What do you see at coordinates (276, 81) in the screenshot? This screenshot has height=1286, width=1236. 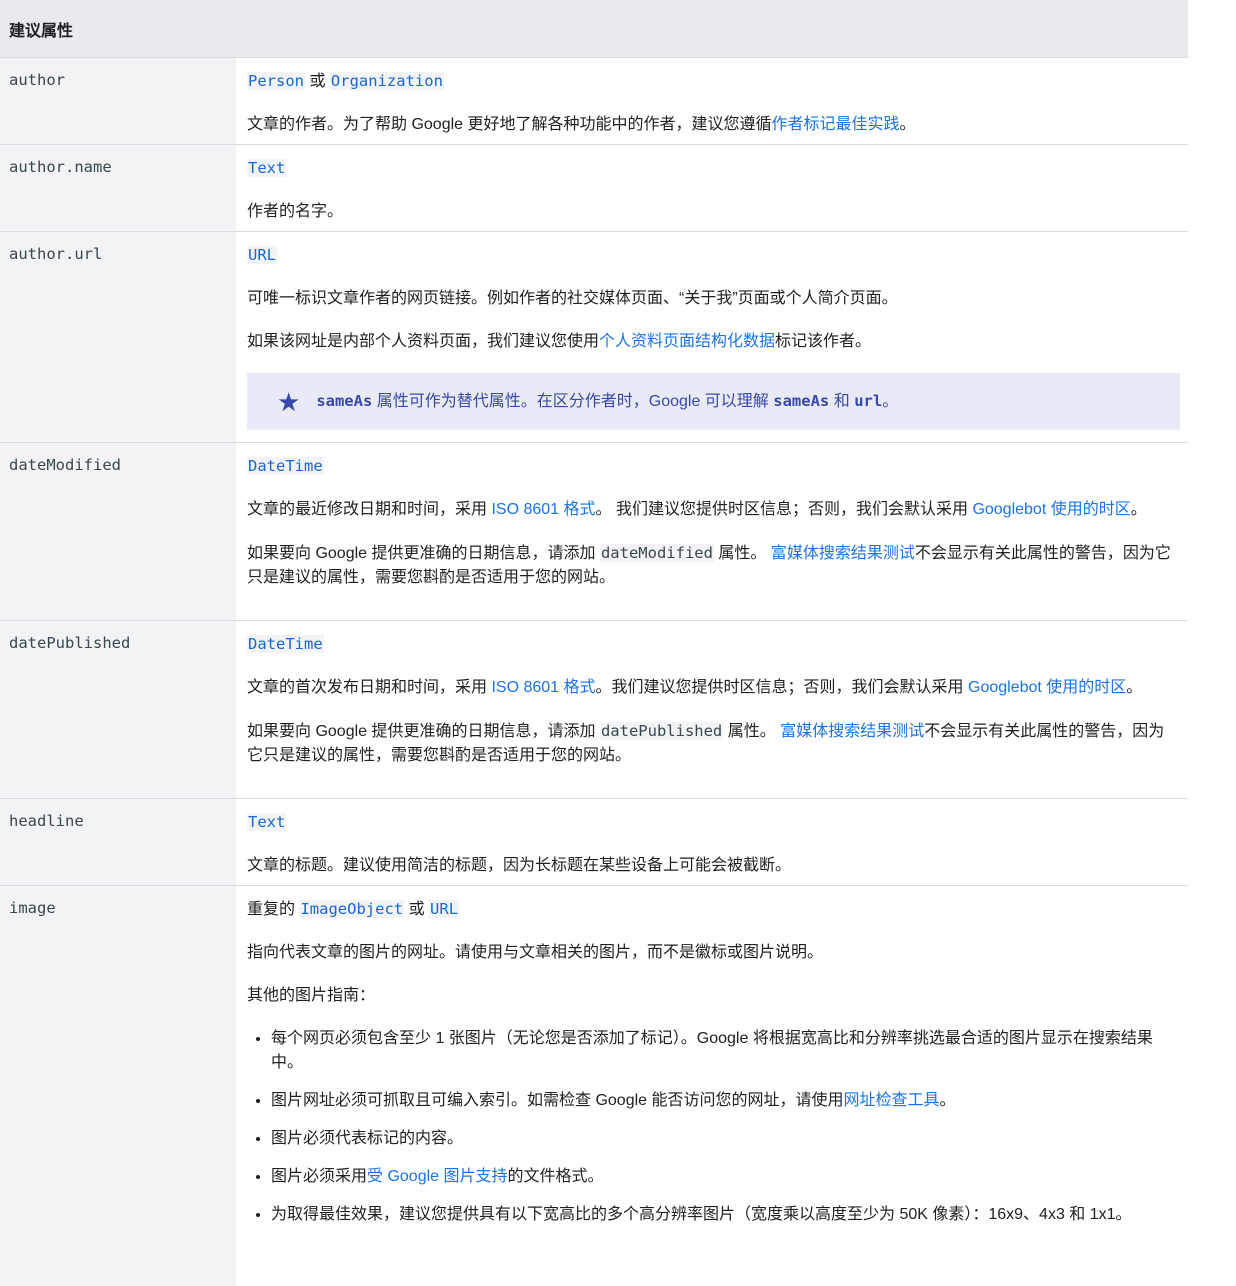 I see `type-link-person: Person` at bounding box center [276, 81].